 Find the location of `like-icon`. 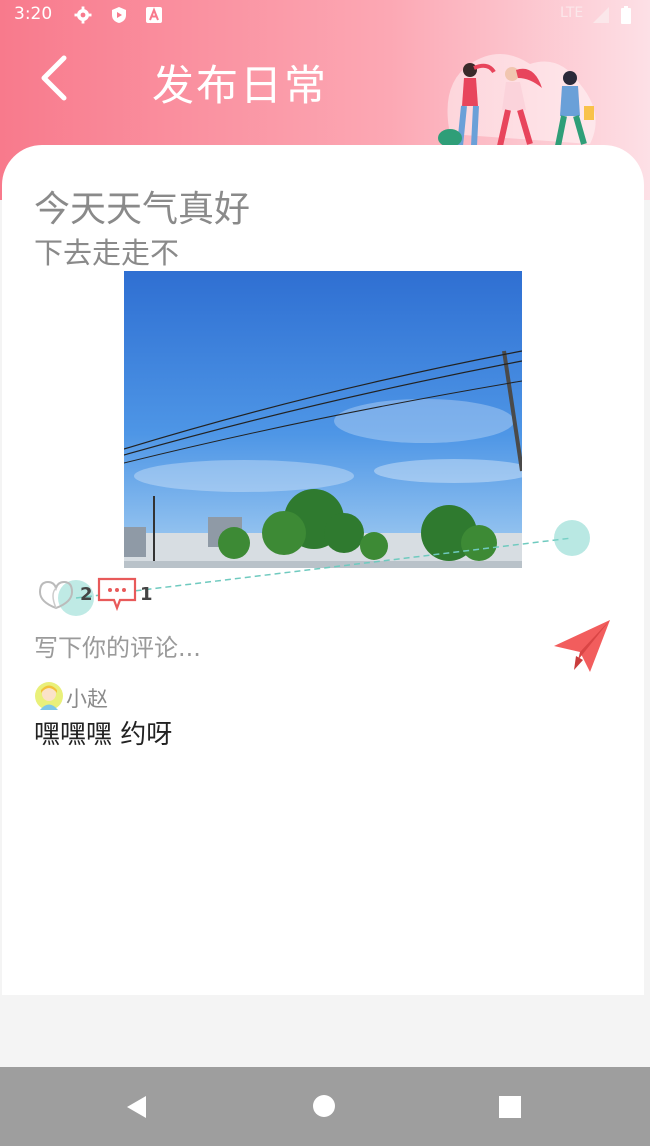

like-icon is located at coordinates (56, 594).